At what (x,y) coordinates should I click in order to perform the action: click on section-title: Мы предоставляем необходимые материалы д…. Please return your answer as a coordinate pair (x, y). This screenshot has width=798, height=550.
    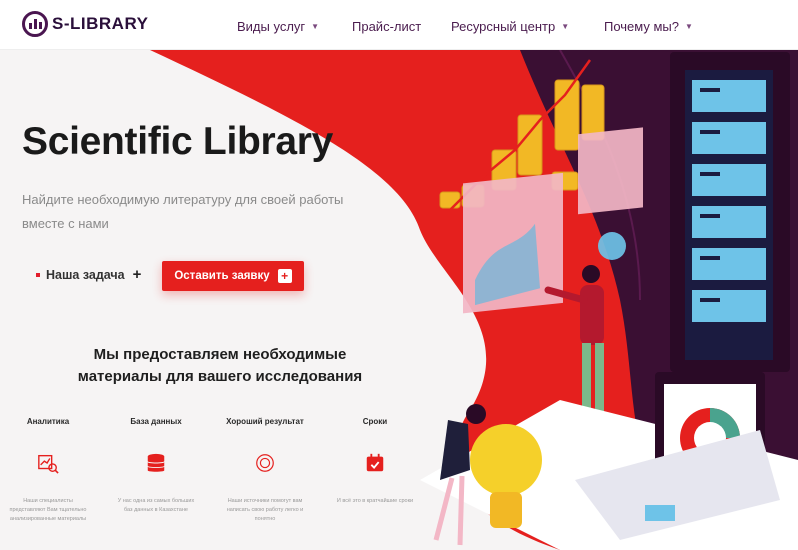
    Looking at the image, I should click on (220, 365).